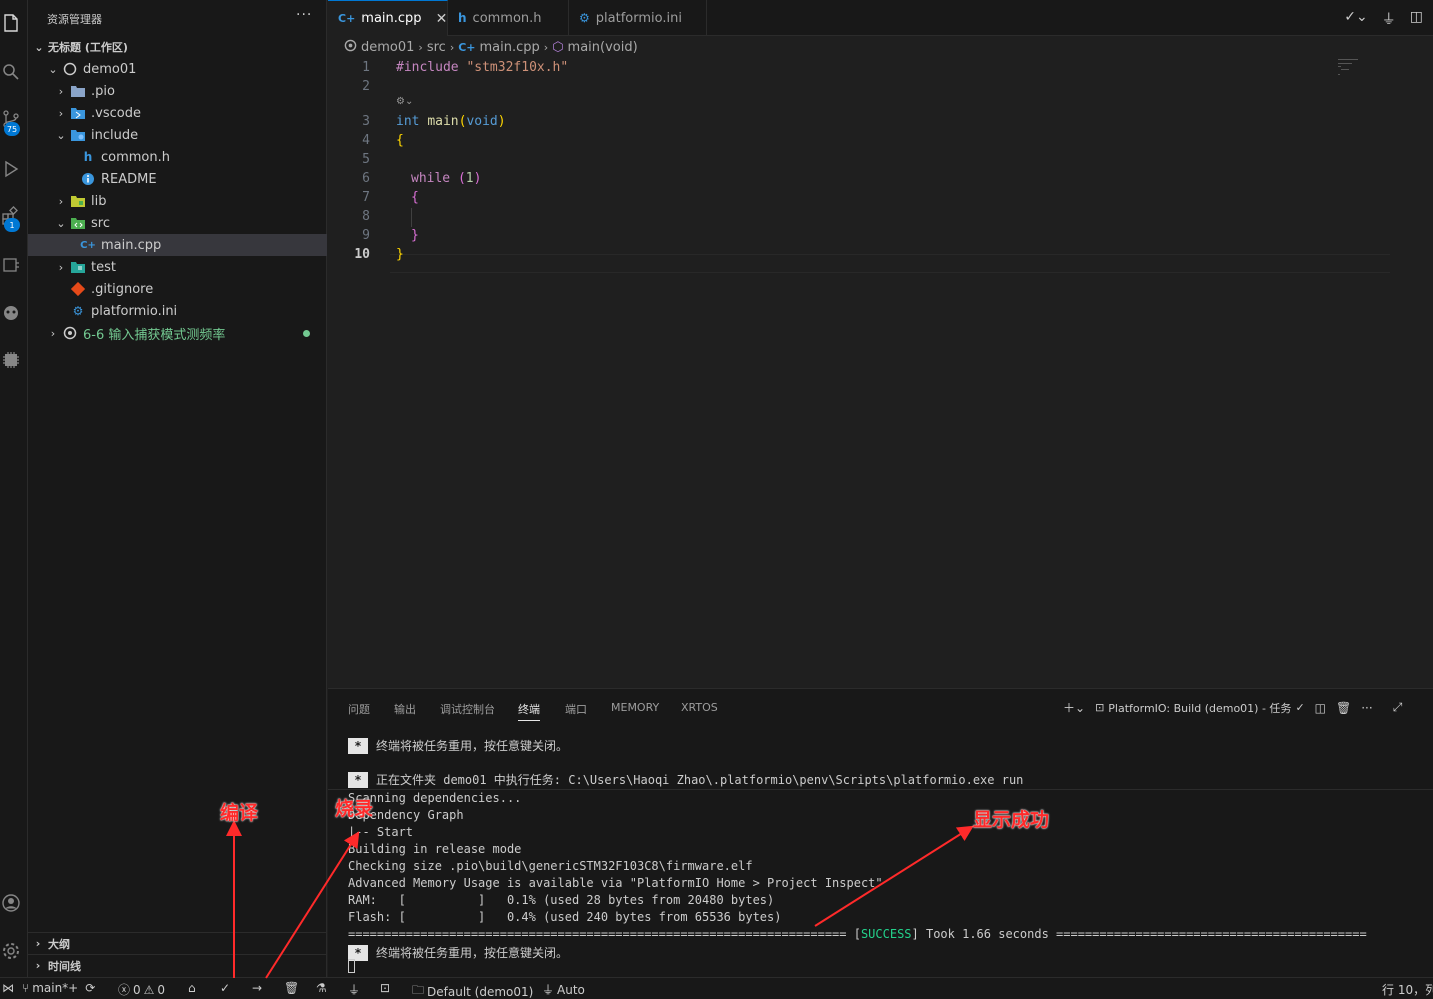 Image resolution: width=1433 pixels, height=999 pixels. What do you see at coordinates (161, 989) in the screenshot?
I see `warning-count: 0` at bounding box center [161, 989].